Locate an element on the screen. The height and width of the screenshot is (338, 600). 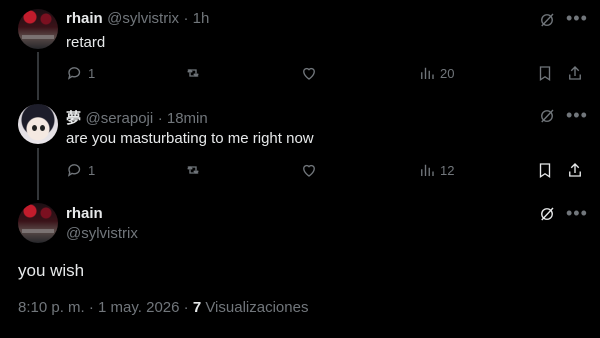
tweet-header: rhain @sylvistrix · 1h is located at coordinates (137, 19).